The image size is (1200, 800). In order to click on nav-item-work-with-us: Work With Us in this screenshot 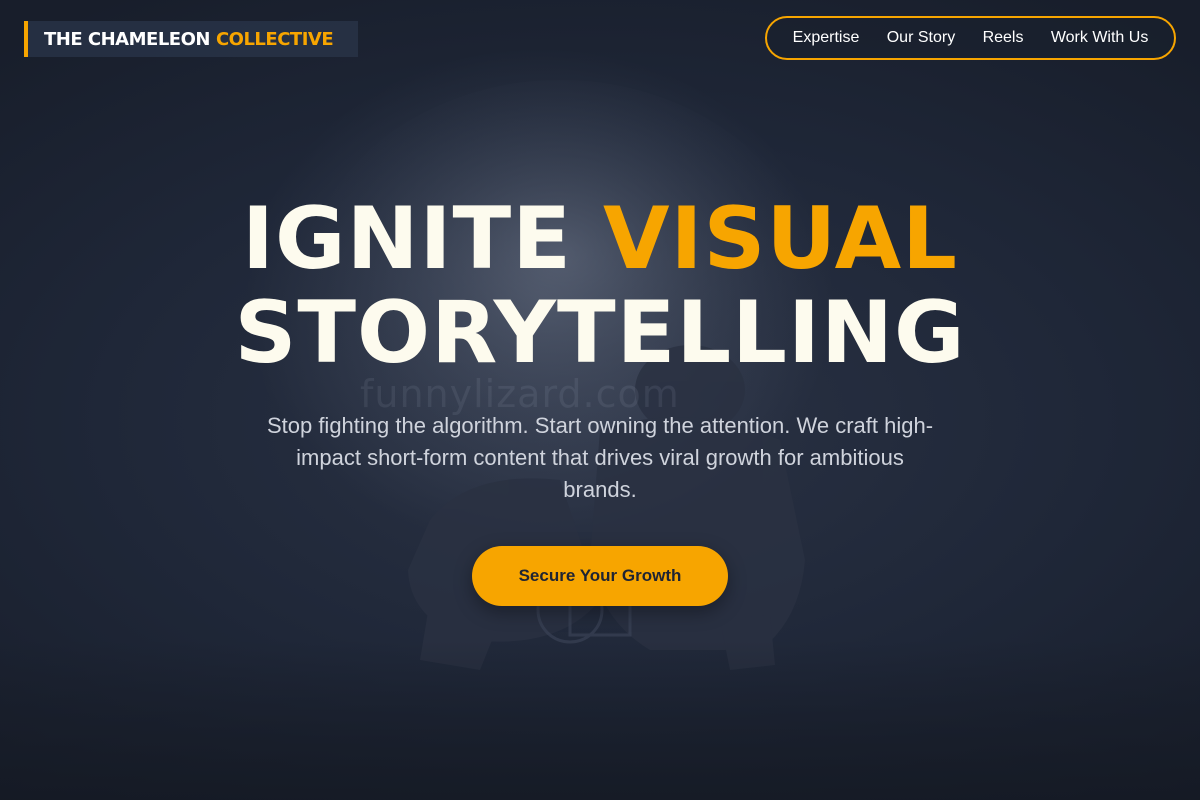, I will do `click(1099, 38)`.